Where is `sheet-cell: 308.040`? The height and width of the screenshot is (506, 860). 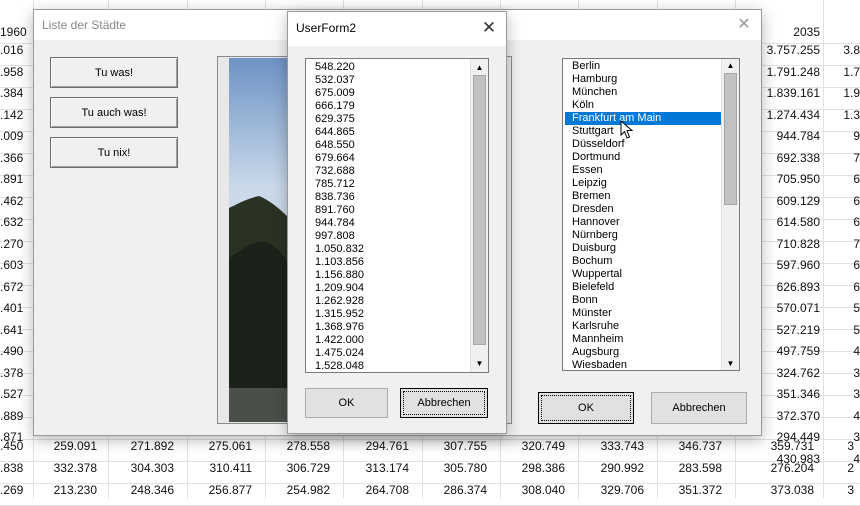 sheet-cell: 308.040 is located at coordinates (532, 490).